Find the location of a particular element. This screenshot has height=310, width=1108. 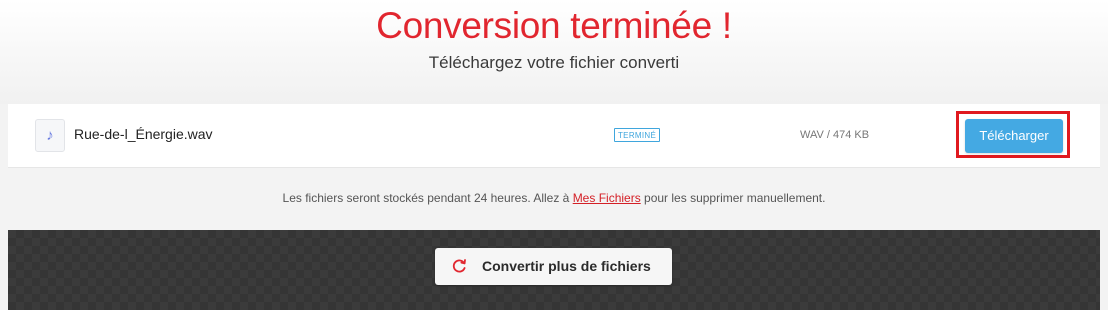

convert-more-label: Convertir plus de fichiers is located at coordinates (566, 266).